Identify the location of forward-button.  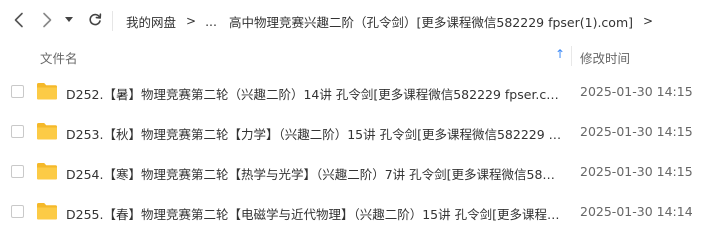
(47, 20).